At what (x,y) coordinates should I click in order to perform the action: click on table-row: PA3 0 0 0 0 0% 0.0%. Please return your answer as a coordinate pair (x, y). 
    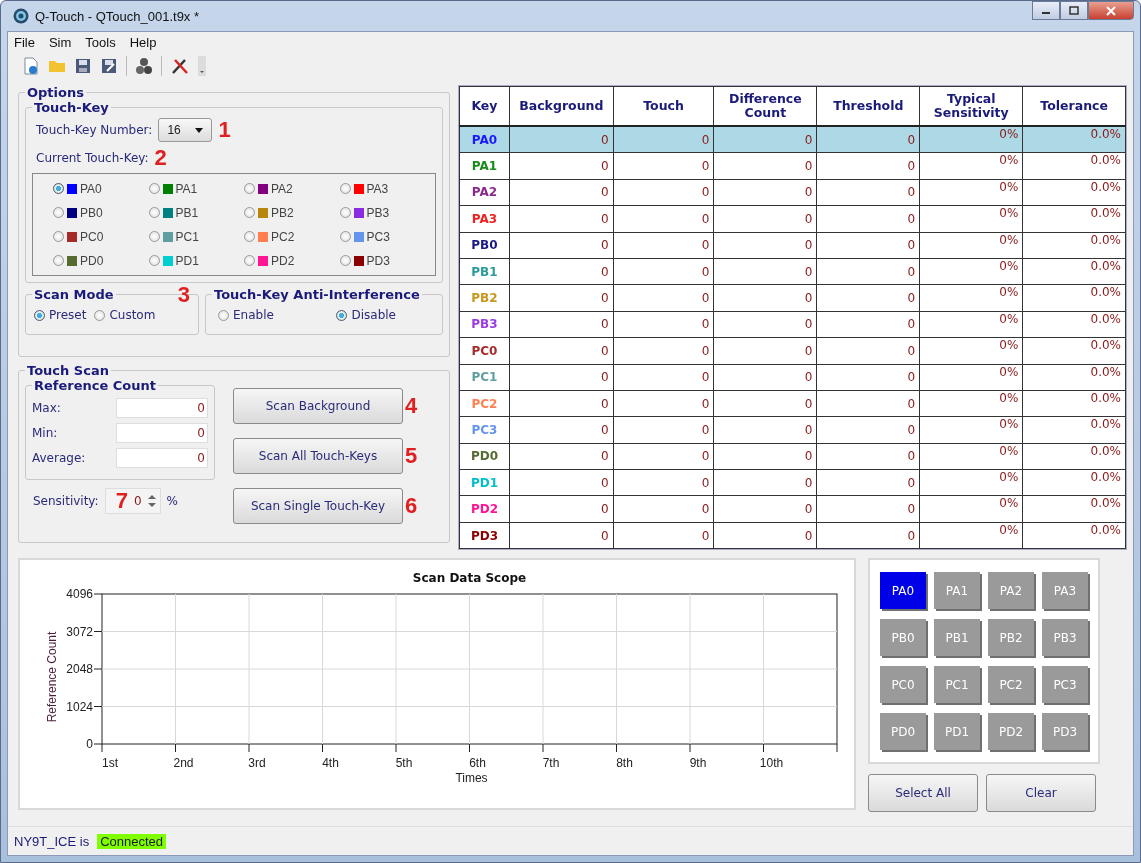
    Looking at the image, I should click on (792, 219).